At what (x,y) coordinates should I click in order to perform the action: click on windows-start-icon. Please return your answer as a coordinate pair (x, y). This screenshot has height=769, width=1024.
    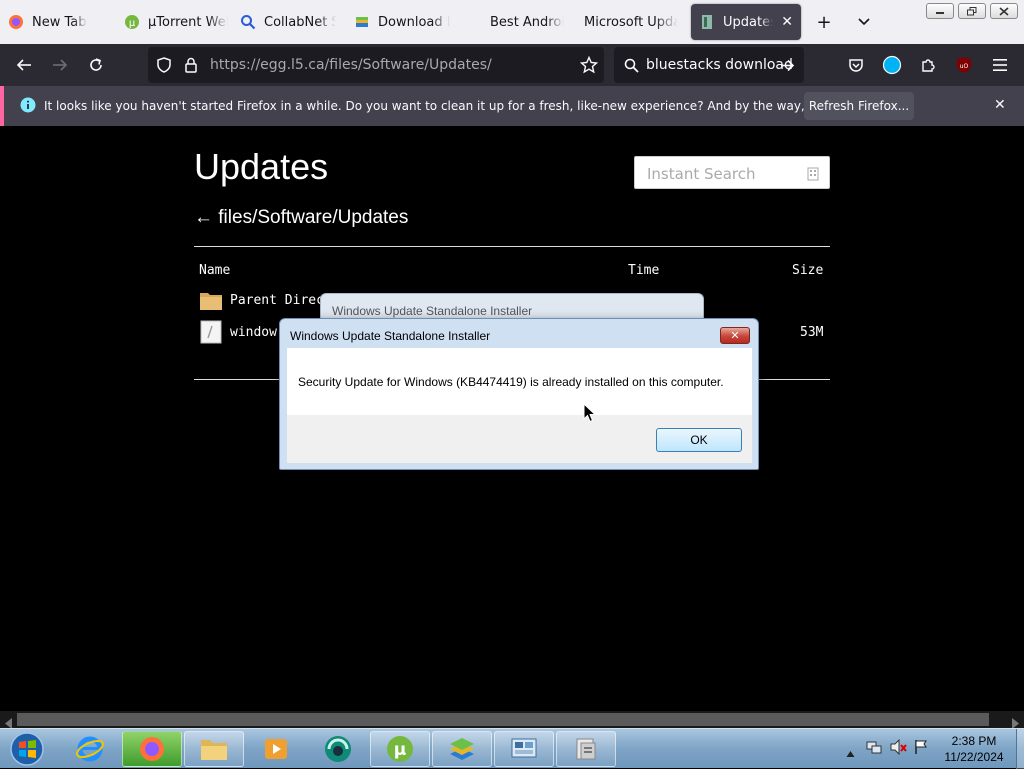
    Looking at the image, I should click on (27, 749).